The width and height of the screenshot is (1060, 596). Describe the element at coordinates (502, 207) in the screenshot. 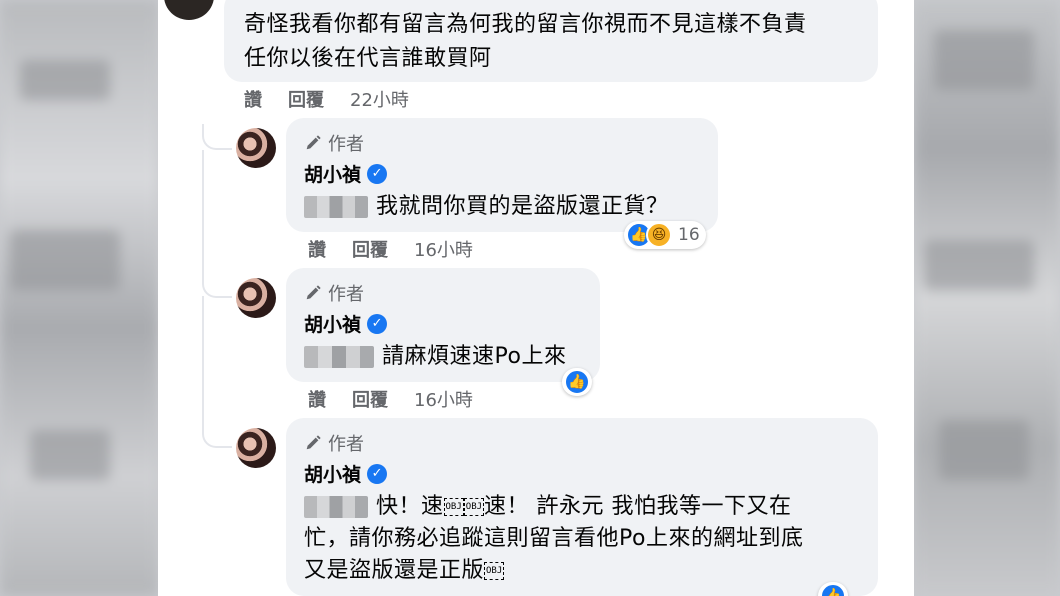

I see `reply-text: 我就問你買的是盜版還正貨？` at that location.